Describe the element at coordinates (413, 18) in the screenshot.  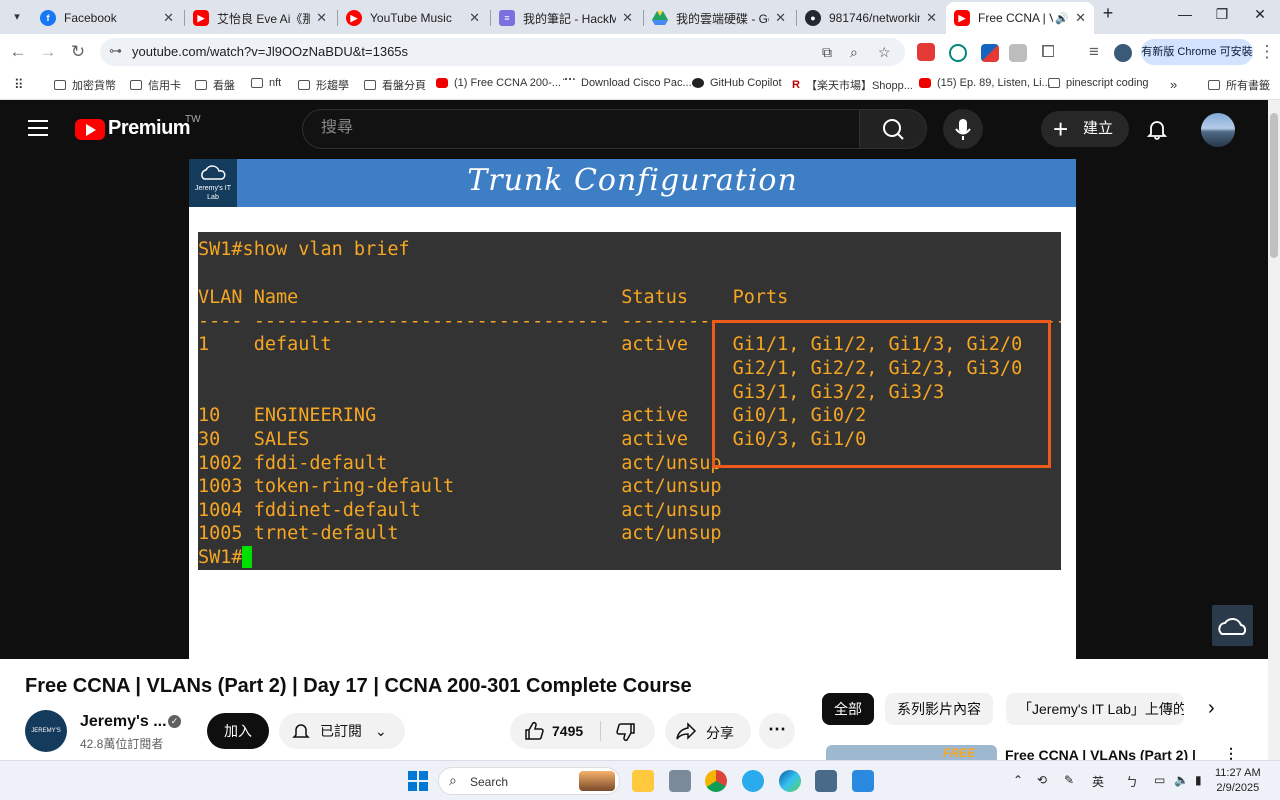
I see `tab-youtube-music: ▶ YouTube Music ✕` at that location.